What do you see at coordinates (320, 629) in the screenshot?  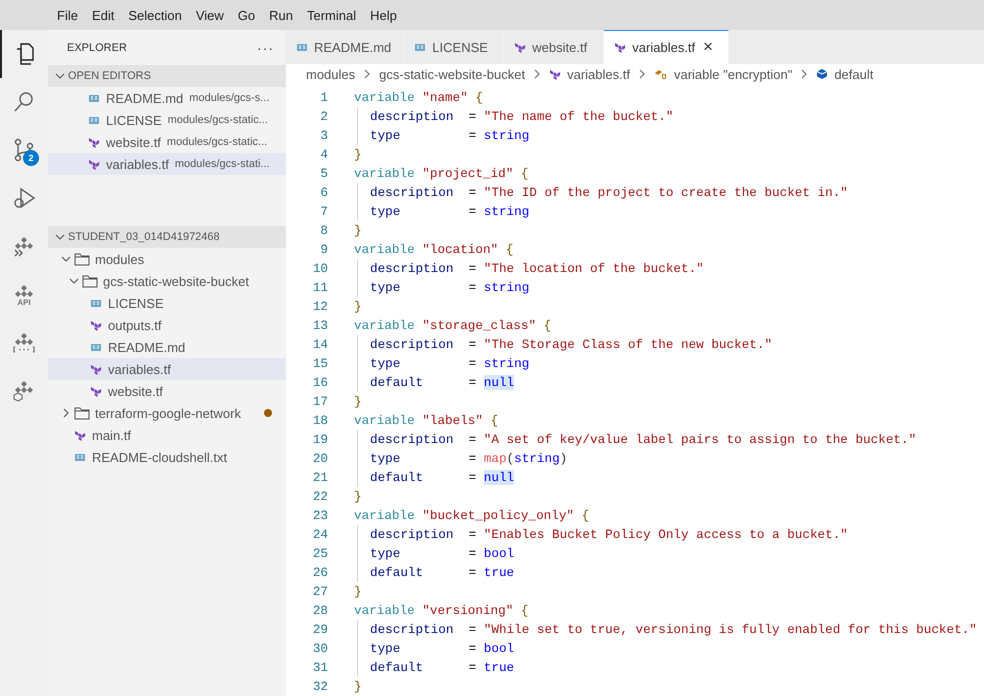 I see `line-number: 29` at bounding box center [320, 629].